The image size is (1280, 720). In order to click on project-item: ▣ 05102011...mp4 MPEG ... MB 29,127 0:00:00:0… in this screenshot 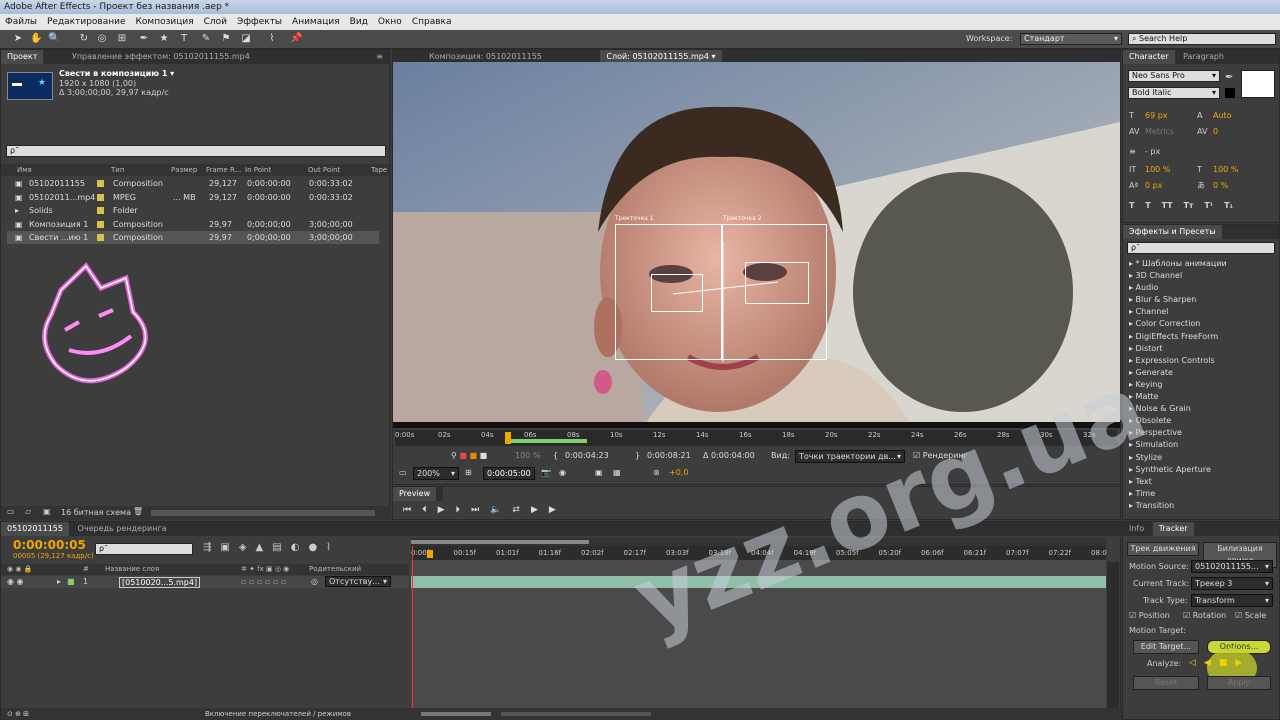, I will do `click(193, 197)`.